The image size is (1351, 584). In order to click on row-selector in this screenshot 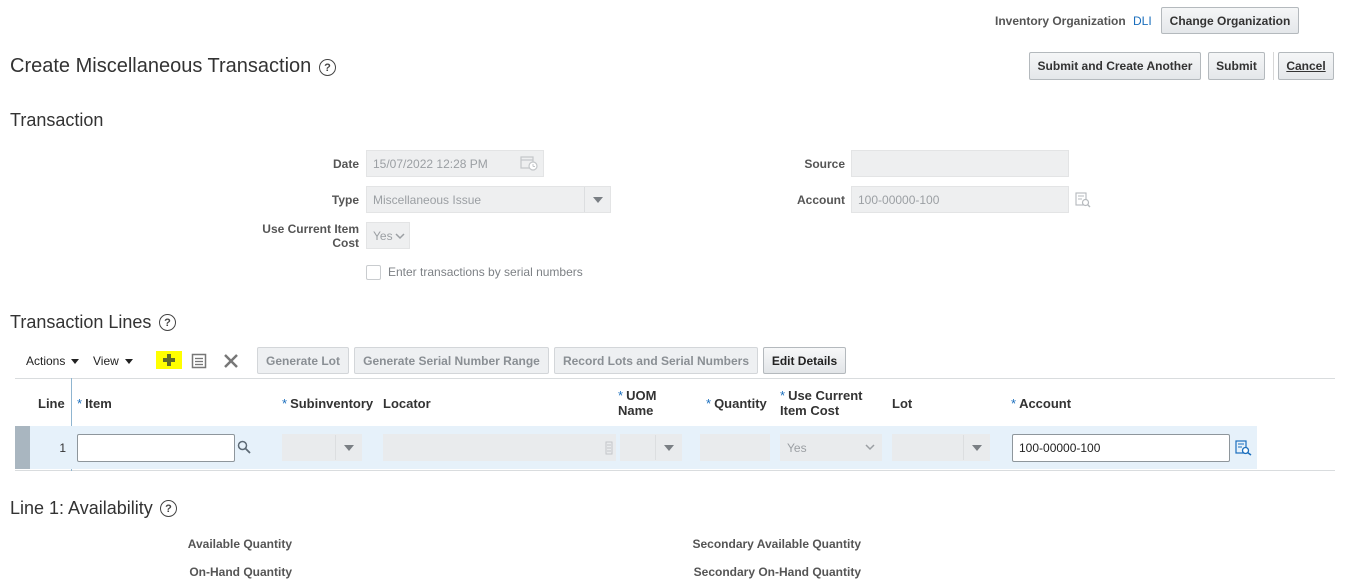, I will do `click(22, 447)`.